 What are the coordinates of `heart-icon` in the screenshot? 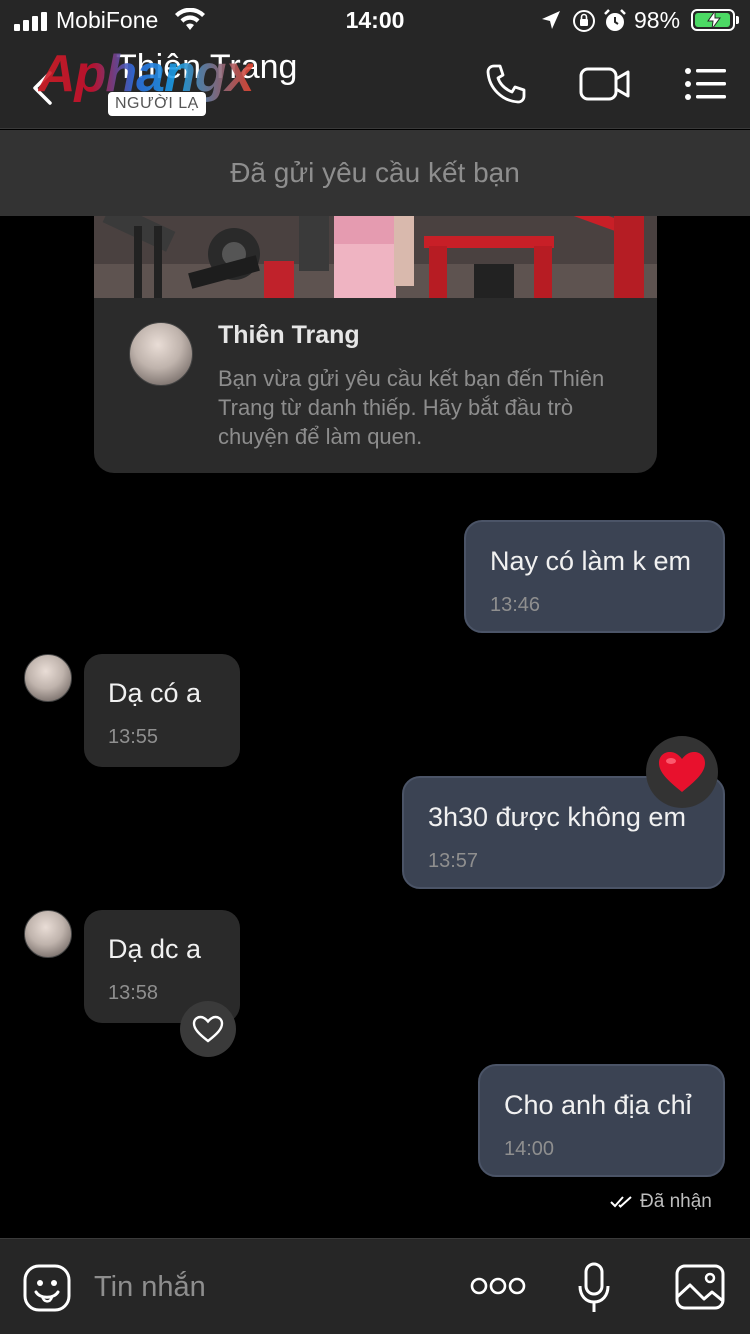 It's located at (682, 772).